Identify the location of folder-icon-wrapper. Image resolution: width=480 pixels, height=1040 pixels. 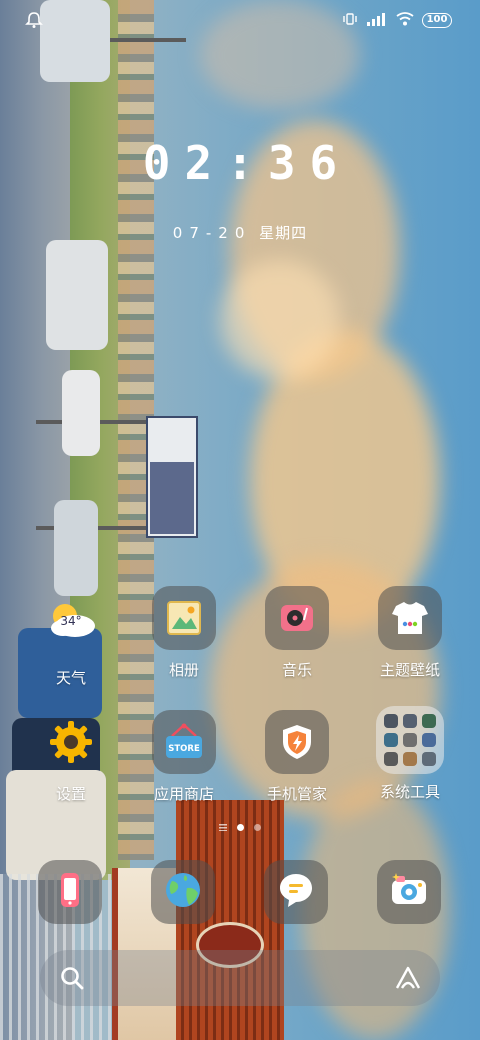
(410, 740).